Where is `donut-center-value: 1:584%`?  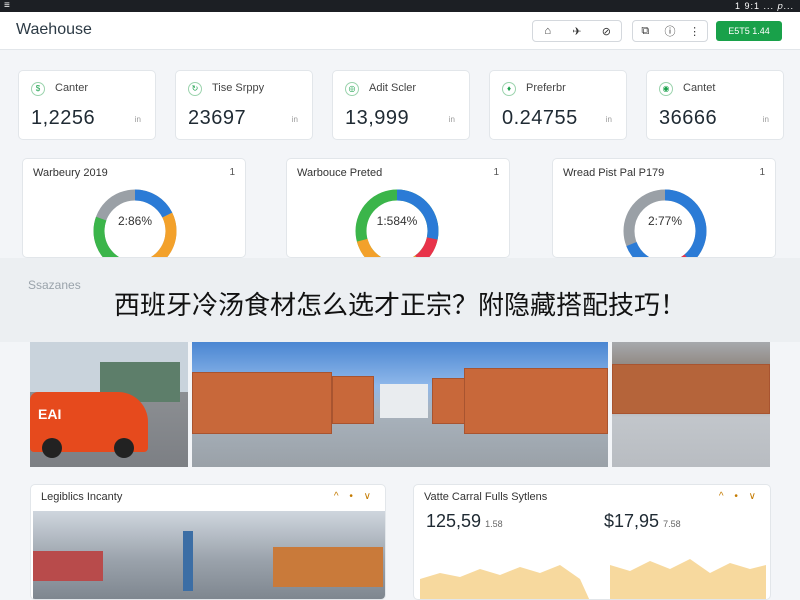 donut-center-value: 1:584% is located at coordinates (397, 221).